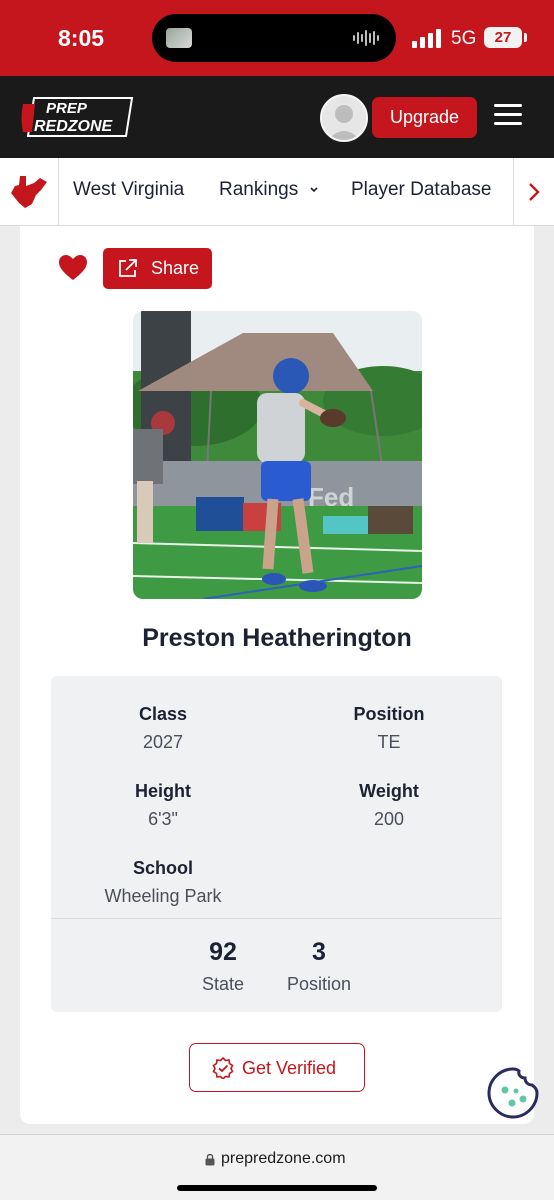 The width and height of the screenshot is (554, 1200). What do you see at coordinates (210, 1159) in the screenshot?
I see `lock-icon` at bounding box center [210, 1159].